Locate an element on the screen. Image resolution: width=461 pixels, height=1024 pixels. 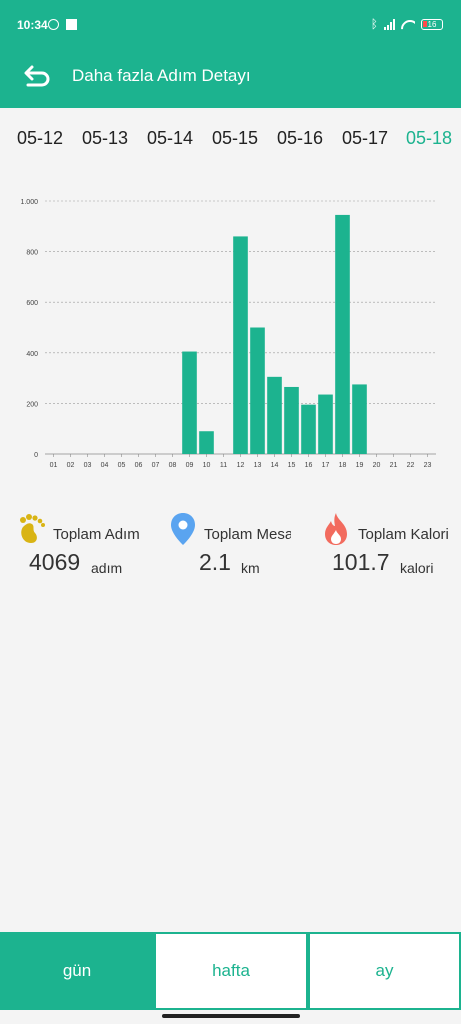
x-tick-label: 21 is located at coordinates (394, 465).